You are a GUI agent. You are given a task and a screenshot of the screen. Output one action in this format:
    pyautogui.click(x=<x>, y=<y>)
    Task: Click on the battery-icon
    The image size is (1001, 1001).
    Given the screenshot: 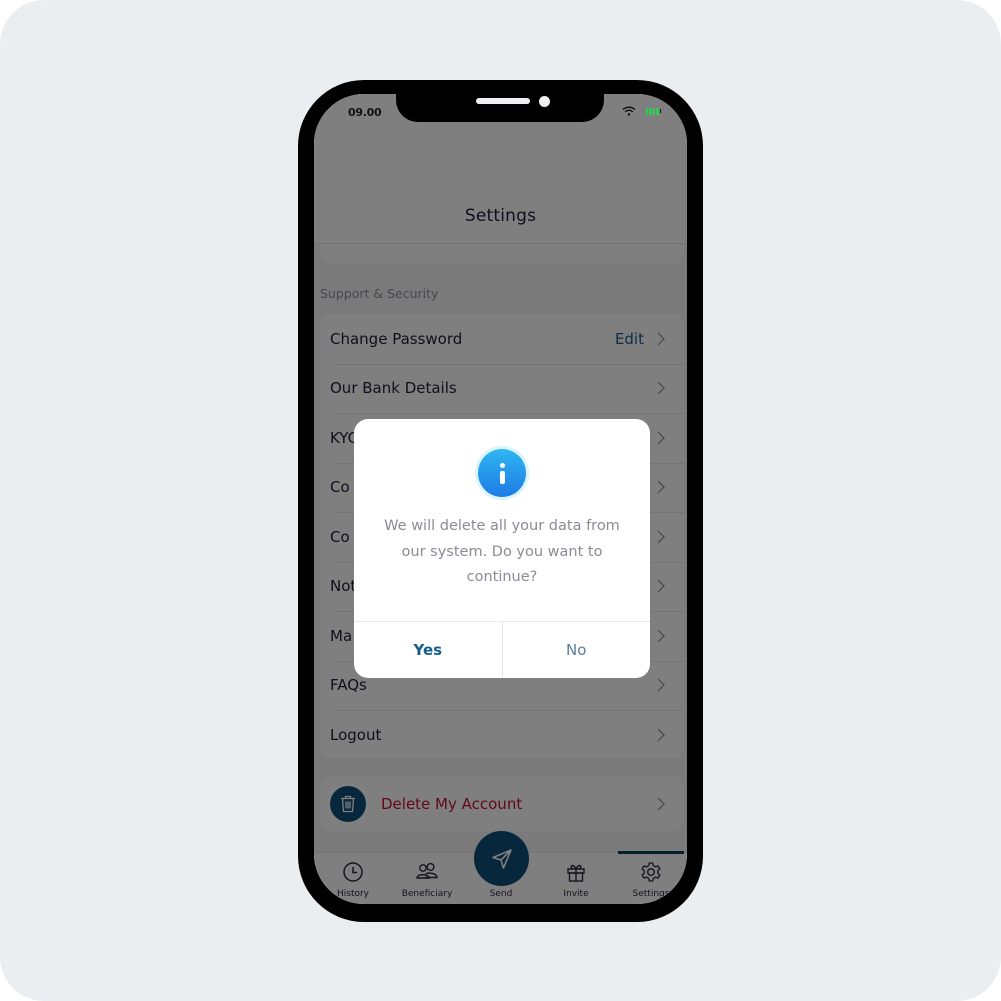 What is the action you would take?
    pyautogui.click(x=653, y=111)
    